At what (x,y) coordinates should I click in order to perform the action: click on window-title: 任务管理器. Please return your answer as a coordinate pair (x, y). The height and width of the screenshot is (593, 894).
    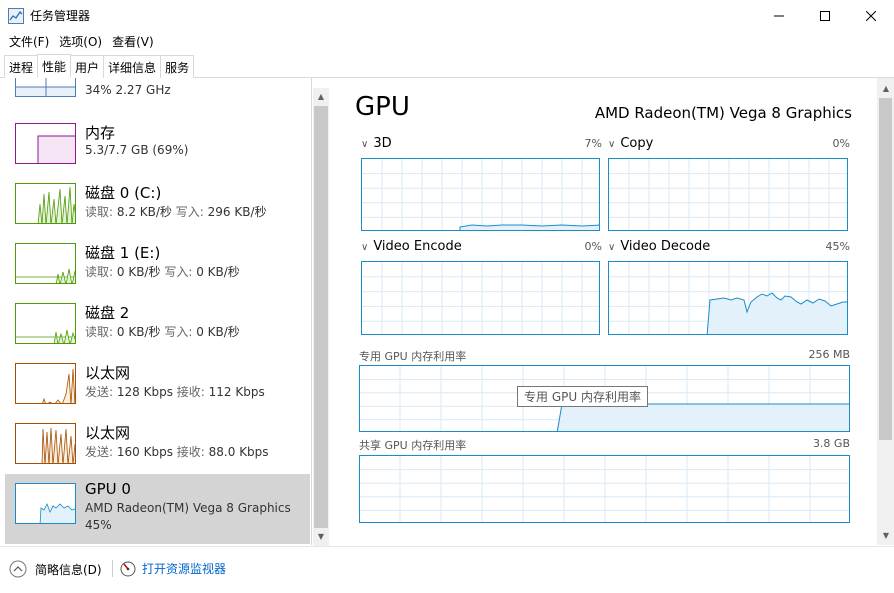
    Looking at the image, I should click on (60, 16).